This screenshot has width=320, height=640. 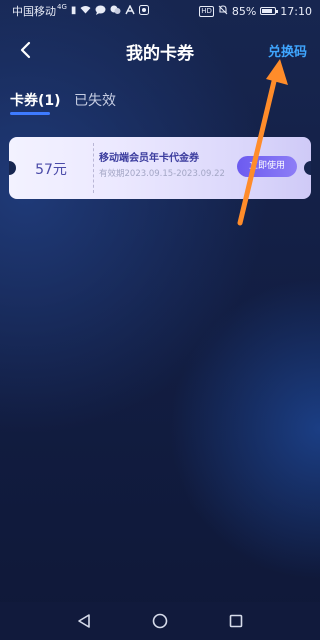 What do you see at coordinates (262, 142) in the screenshot?
I see `annotation-arrow-icon` at bounding box center [262, 142].